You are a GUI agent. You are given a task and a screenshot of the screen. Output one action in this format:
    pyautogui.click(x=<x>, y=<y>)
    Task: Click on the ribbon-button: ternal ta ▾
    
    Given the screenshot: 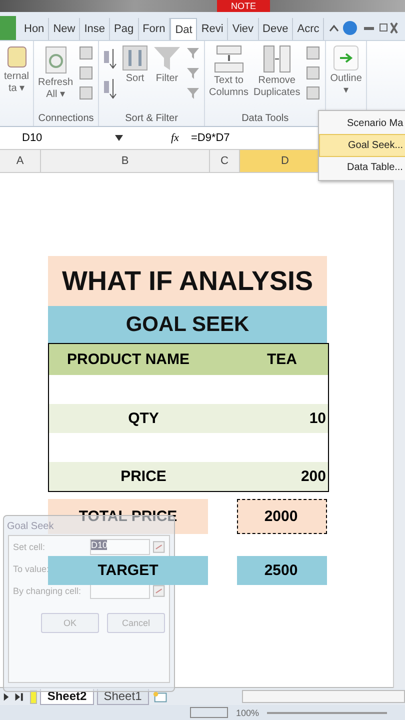 What is the action you would take?
    pyautogui.click(x=16, y=70)
    